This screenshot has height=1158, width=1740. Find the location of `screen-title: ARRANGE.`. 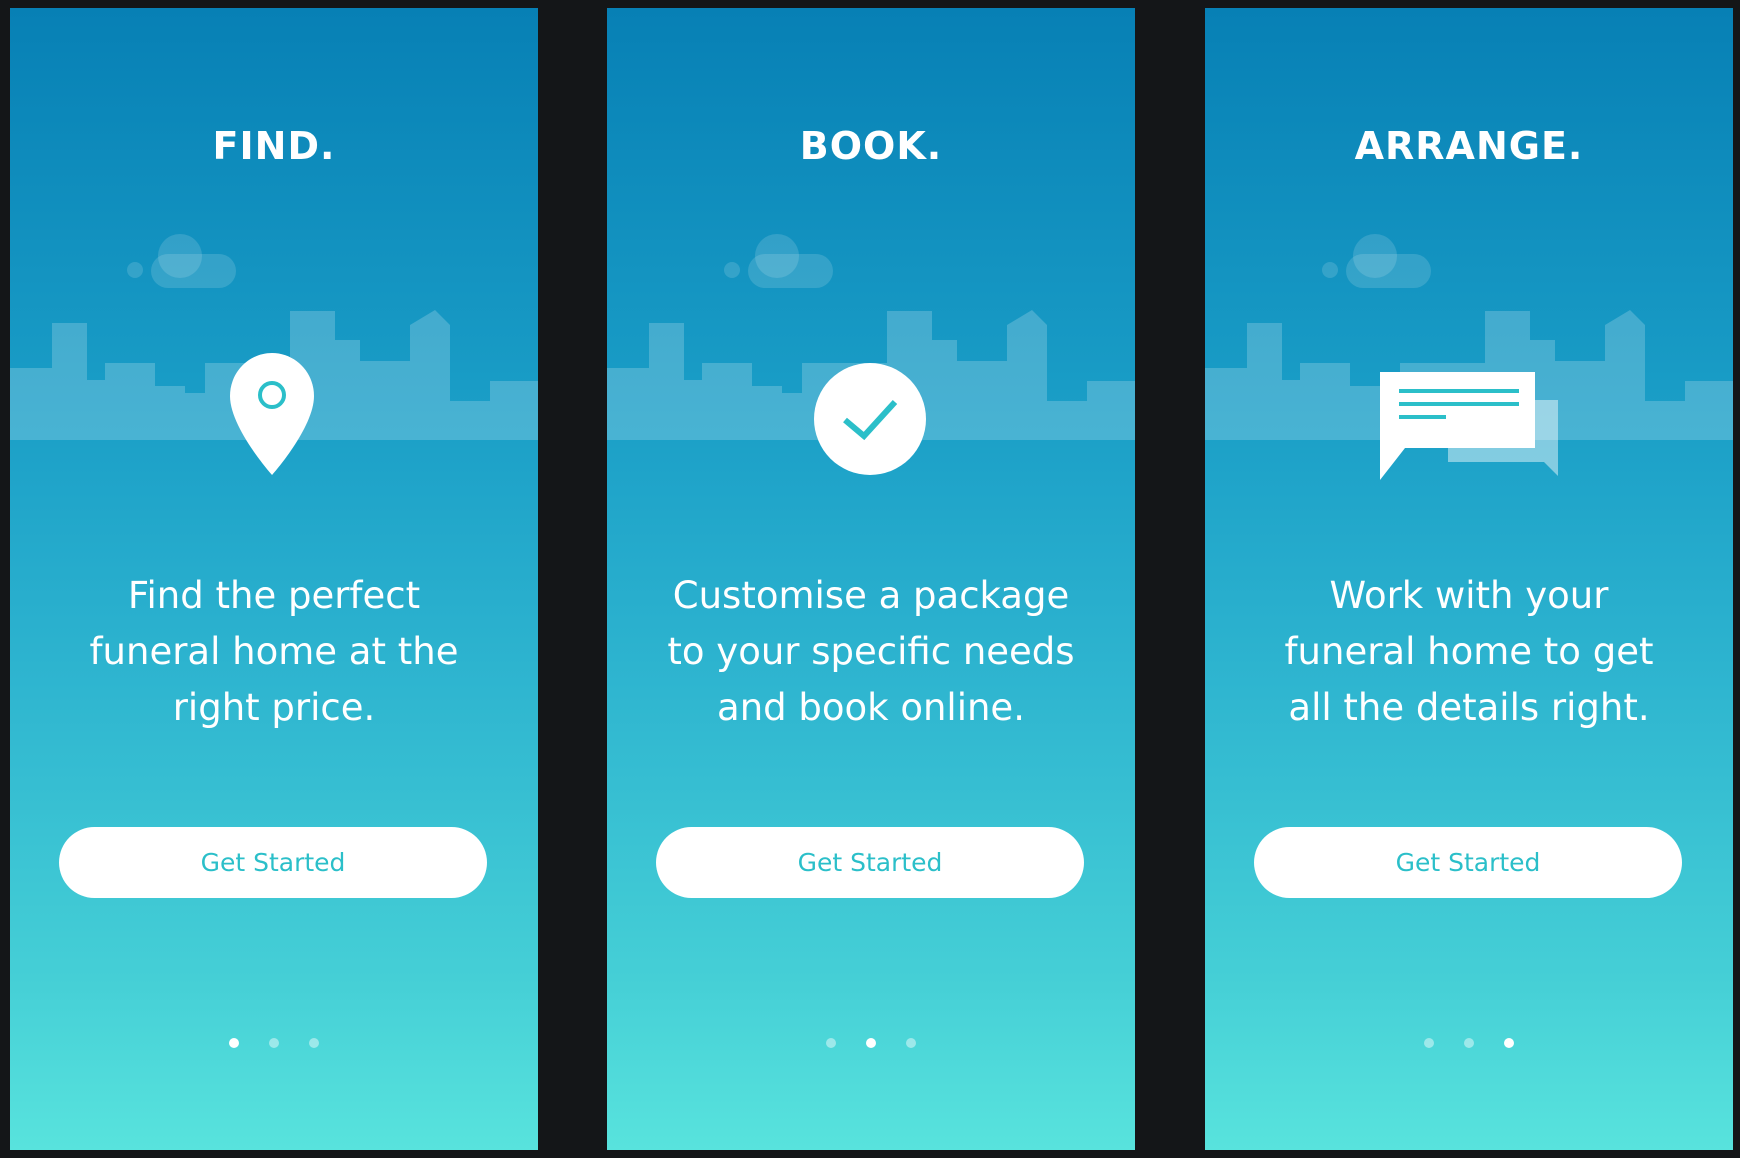

screen-title: ARRANGE. is located at coordinates (1469, 146).